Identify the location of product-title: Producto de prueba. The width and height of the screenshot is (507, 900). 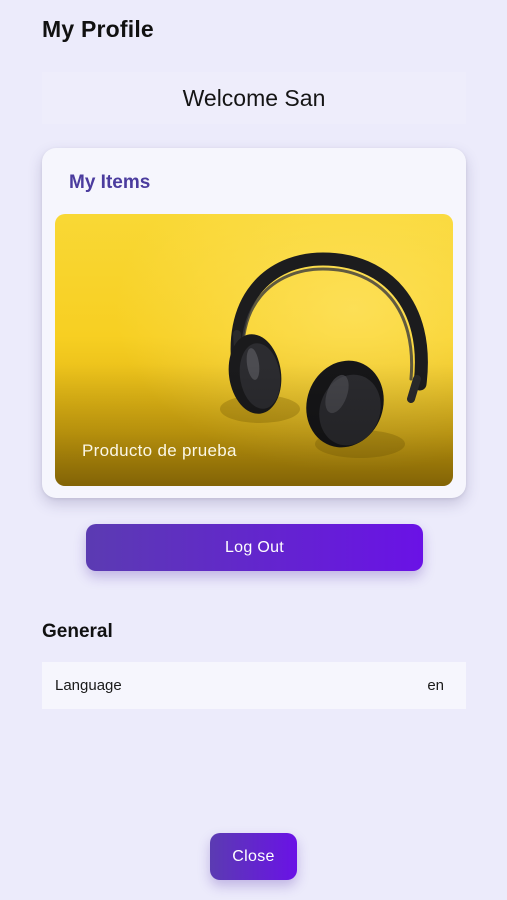
(159, 450).